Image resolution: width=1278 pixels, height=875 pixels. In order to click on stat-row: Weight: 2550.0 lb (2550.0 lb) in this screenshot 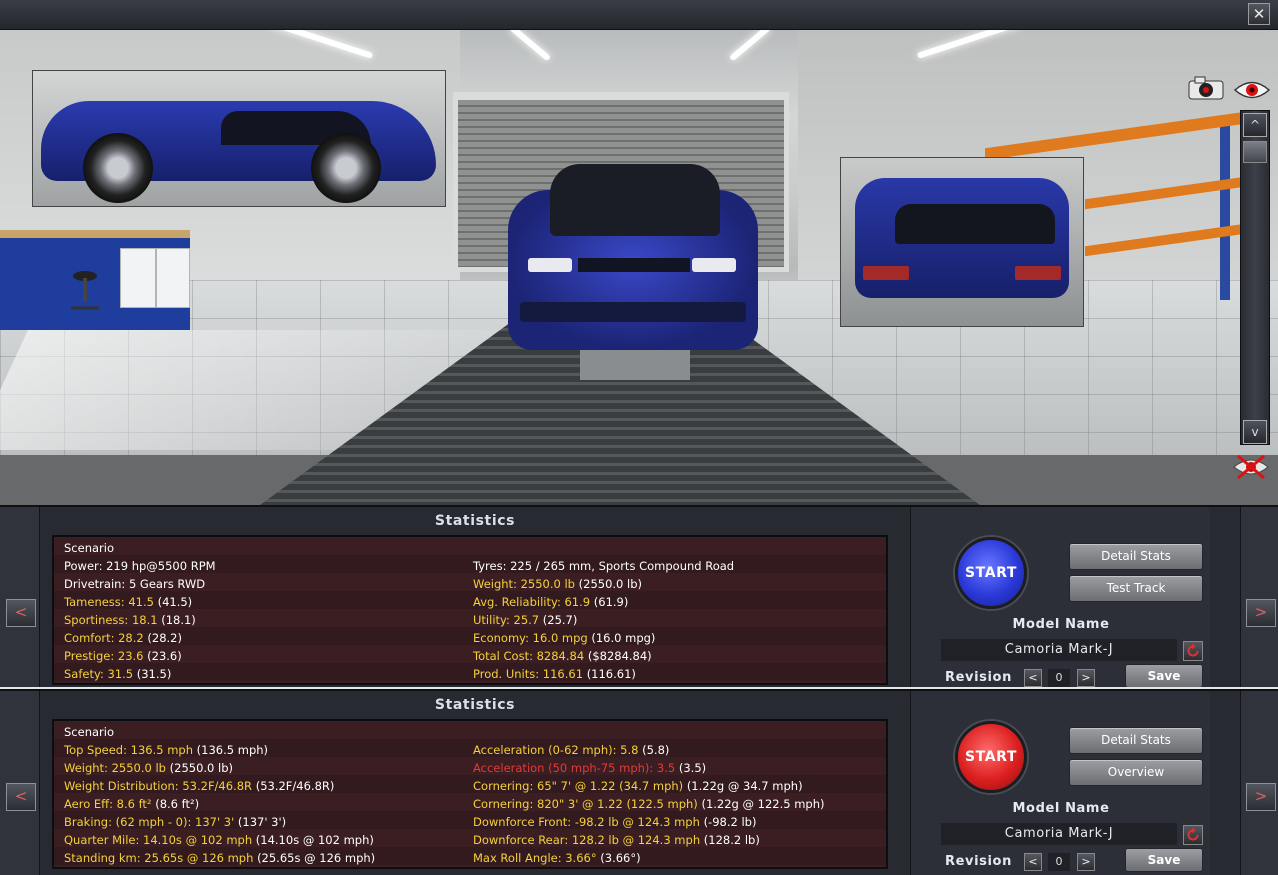, I will do `click(148, 768)`.